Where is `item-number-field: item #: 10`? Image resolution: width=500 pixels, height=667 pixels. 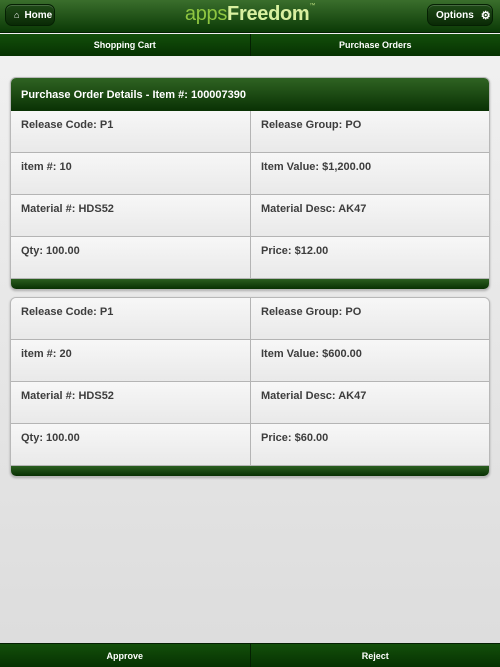 item-number-field: item #: 10 is located at coordinates (131, 174).